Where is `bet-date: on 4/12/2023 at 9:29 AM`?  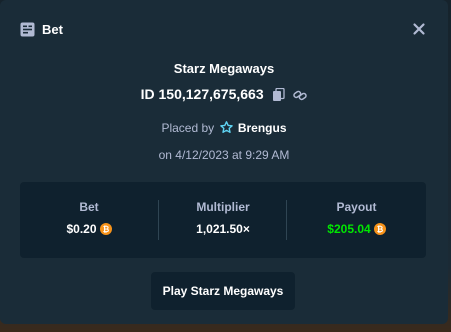 bet-date: on 4/12/2023 at 9:29 AM is located at coordinates (224, 155).